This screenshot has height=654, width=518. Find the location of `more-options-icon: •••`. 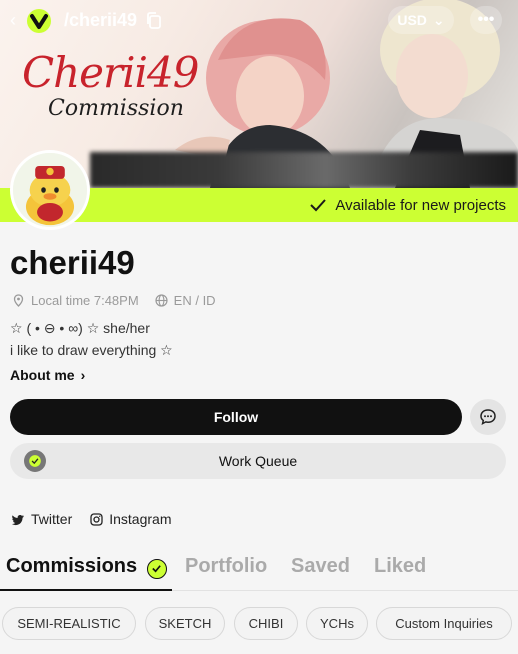

more-options-icon: ••• is located at coordinates (486, 20).